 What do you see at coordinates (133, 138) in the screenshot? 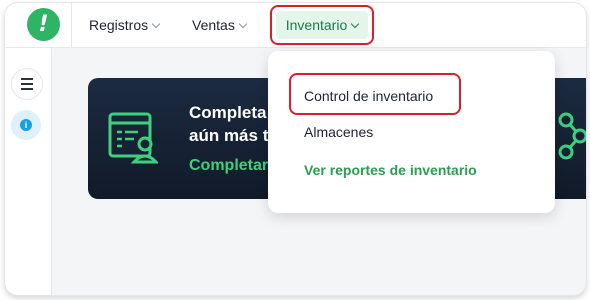
I see `user-form-icon` at bounding box center [133, 138].